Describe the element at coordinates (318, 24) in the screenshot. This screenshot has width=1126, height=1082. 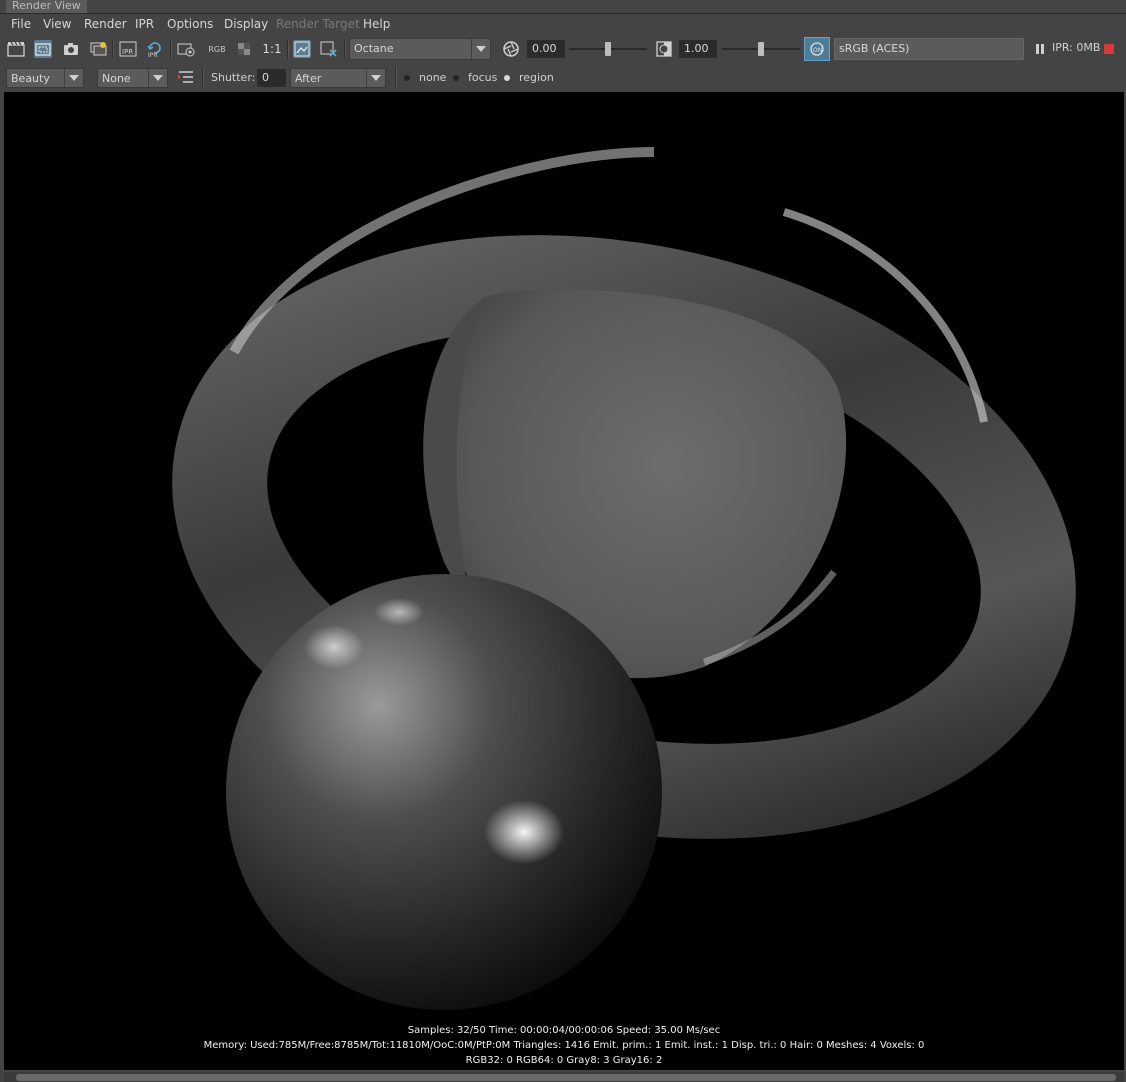
I see `menu-render-target: Render Target` at that location.